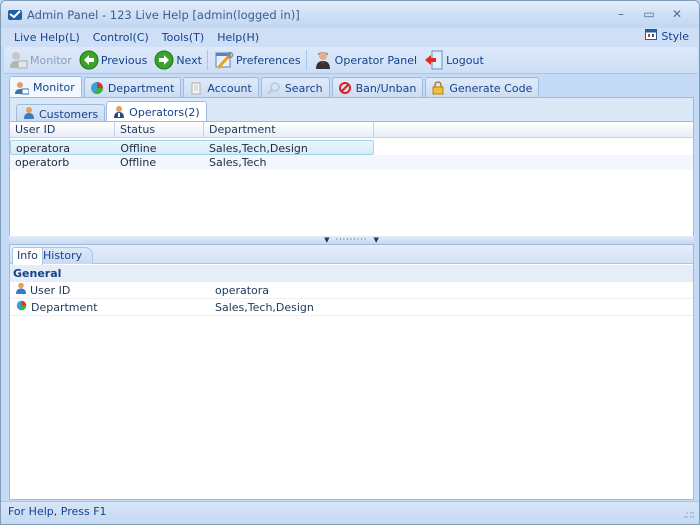 This screenshot has height=525, width=700. Describe the element at coordinates (675, 36) in the screenshot. I see `style-label: Style` at that location.